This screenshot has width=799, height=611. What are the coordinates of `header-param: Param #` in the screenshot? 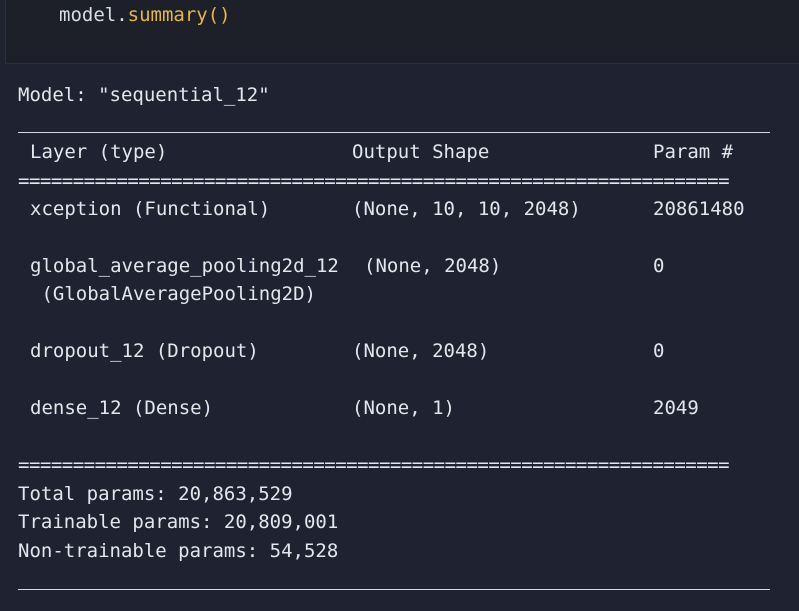 It's located at (693, 152).